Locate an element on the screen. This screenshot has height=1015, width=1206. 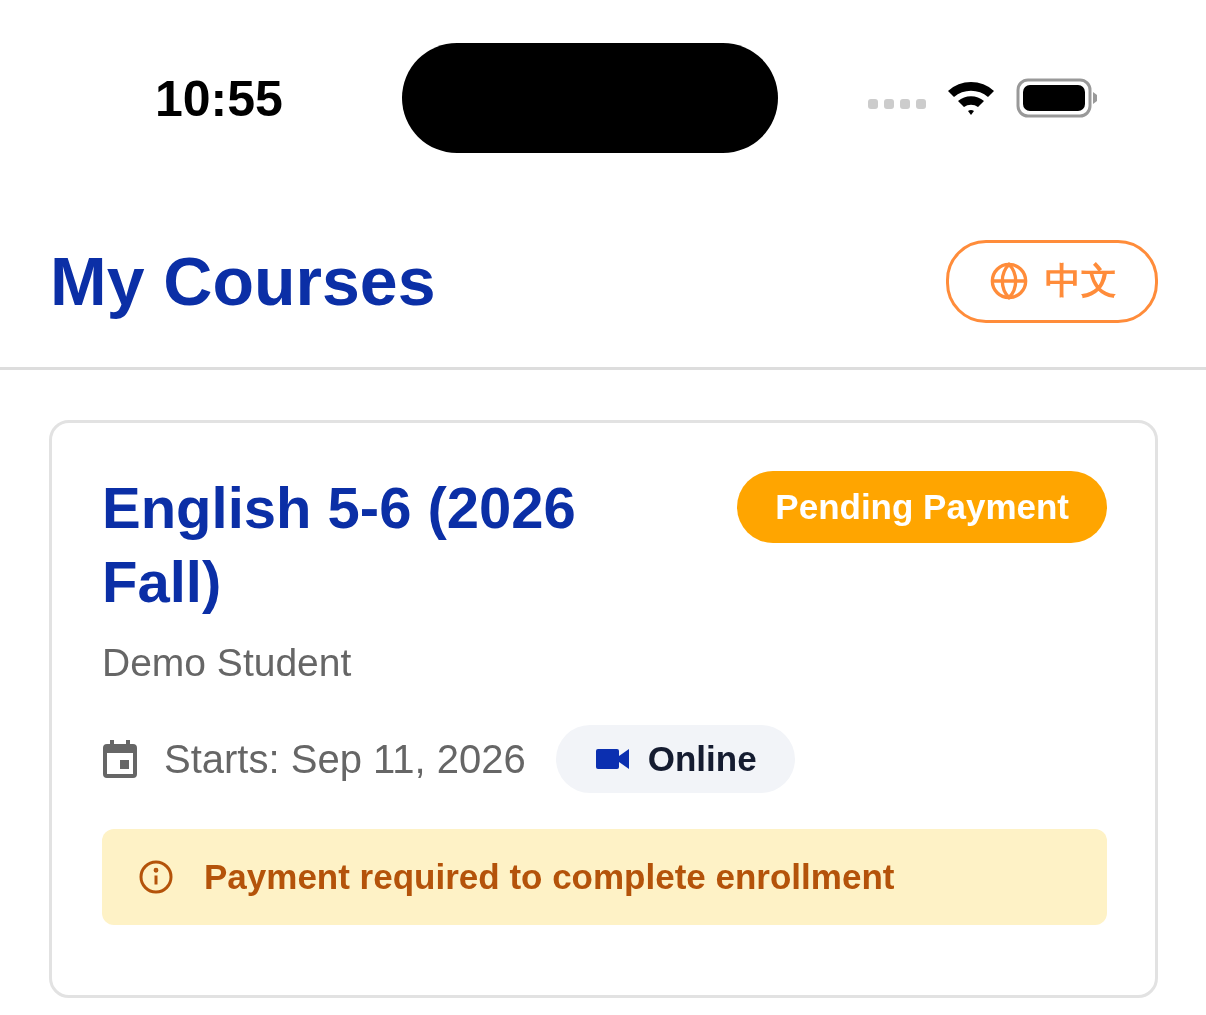
status-badge: Pending Payment is located at coordinates (922, 507).